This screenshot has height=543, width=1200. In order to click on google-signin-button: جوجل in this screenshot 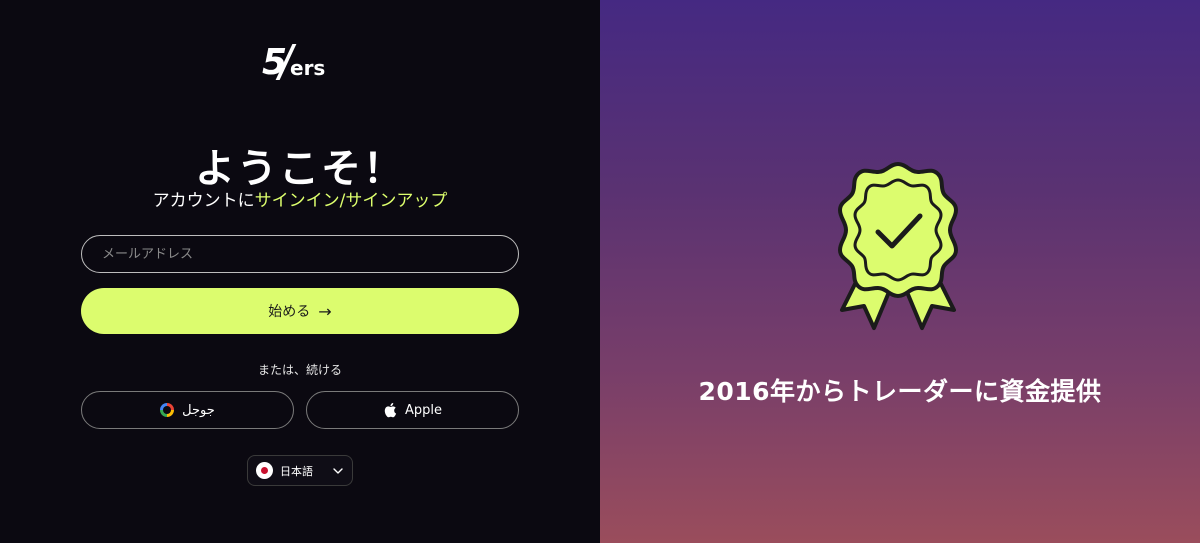, I will do `click(187, 410)`.